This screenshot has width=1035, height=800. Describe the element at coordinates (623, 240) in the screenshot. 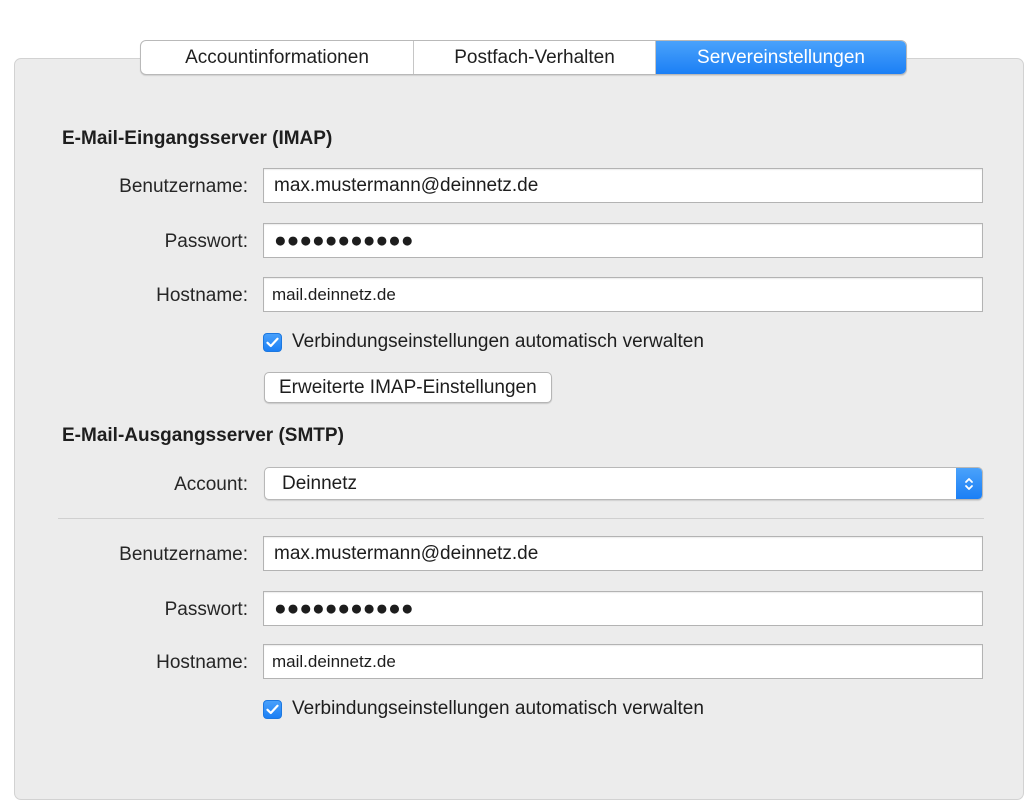

I see `imap-password-field: ●●●●●●●●●●●` at that location.